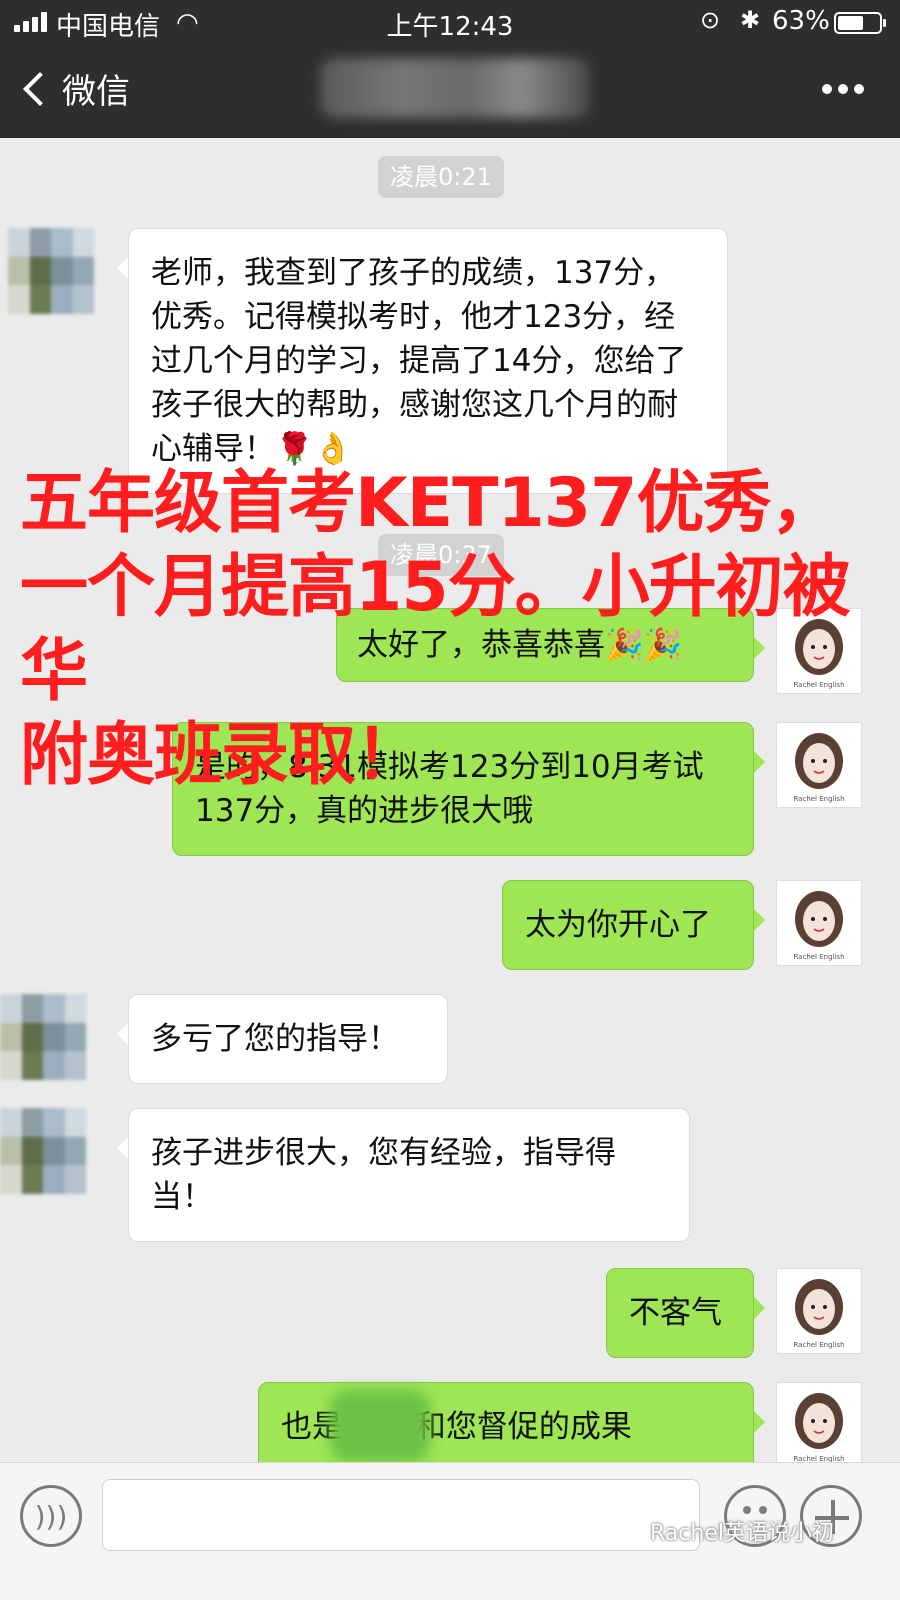 The image size is (900, 1600). I want to click on message-bubble: 太为你开心了, so click(633, 925).